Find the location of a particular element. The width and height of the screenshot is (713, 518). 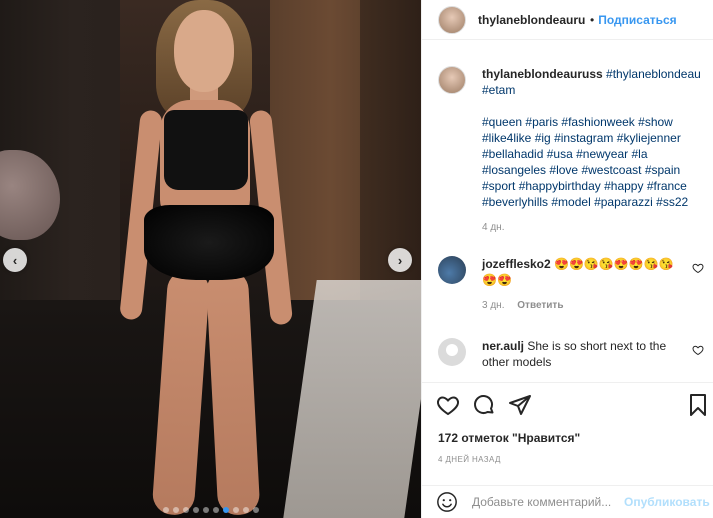

hashtag-link: #la is located at coordinates (639, 154).